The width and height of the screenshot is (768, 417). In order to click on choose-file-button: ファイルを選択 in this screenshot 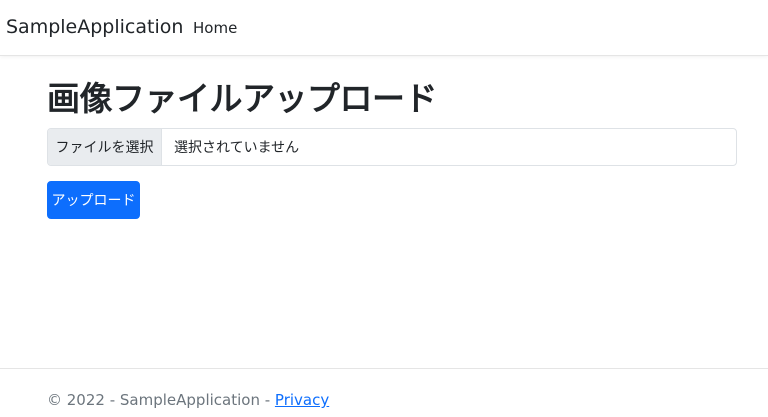, I will do `click(105, 147)`.